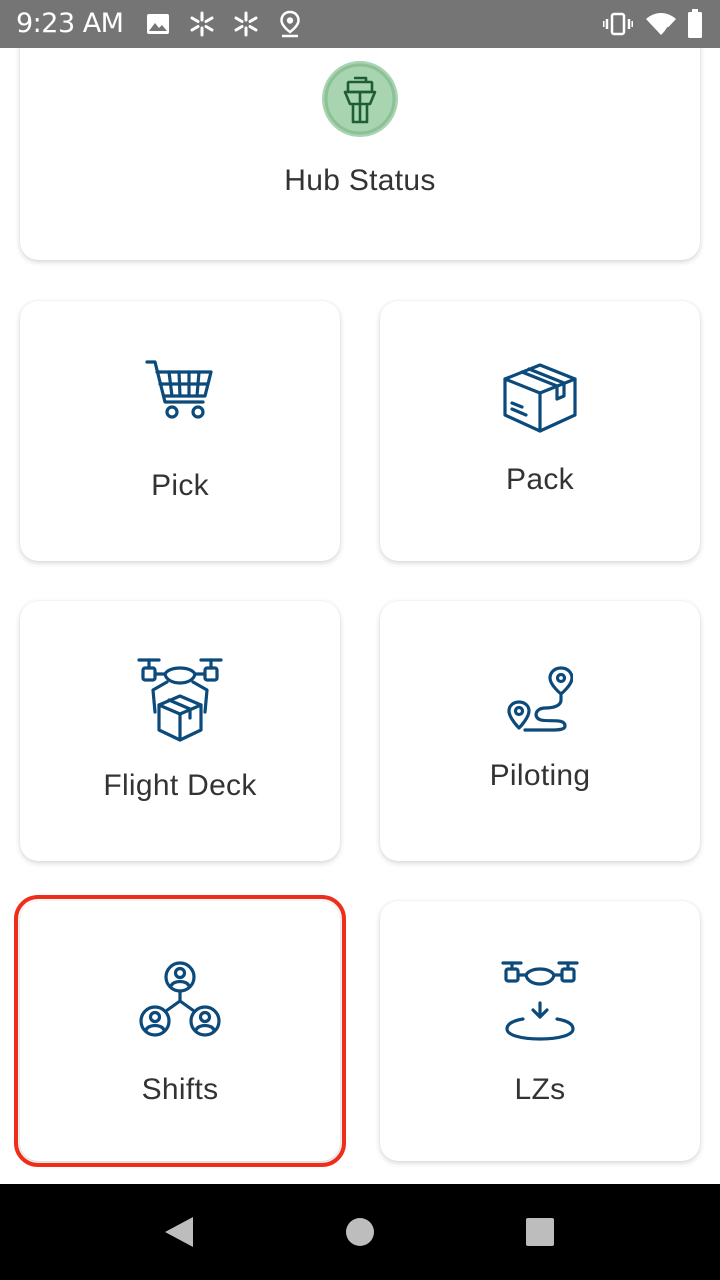 The image size is (720, 1280). What do you see at coordinates (540, 1234) in the screenshot?
I see `recents-icon` at bounding box center [540, 1234].